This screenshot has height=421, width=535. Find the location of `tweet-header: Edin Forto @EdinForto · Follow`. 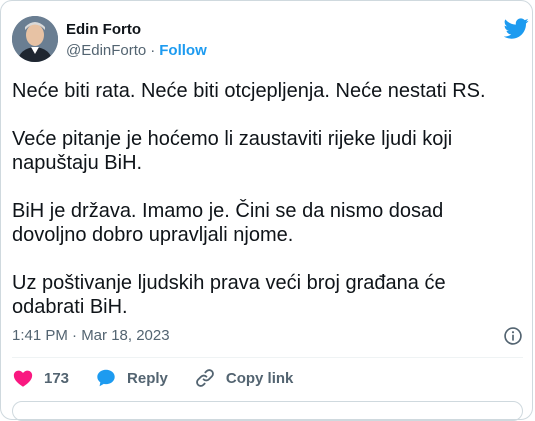

tweet-header: Edin Forto @EdinForto · Follow is located at coordinates (270, 40).